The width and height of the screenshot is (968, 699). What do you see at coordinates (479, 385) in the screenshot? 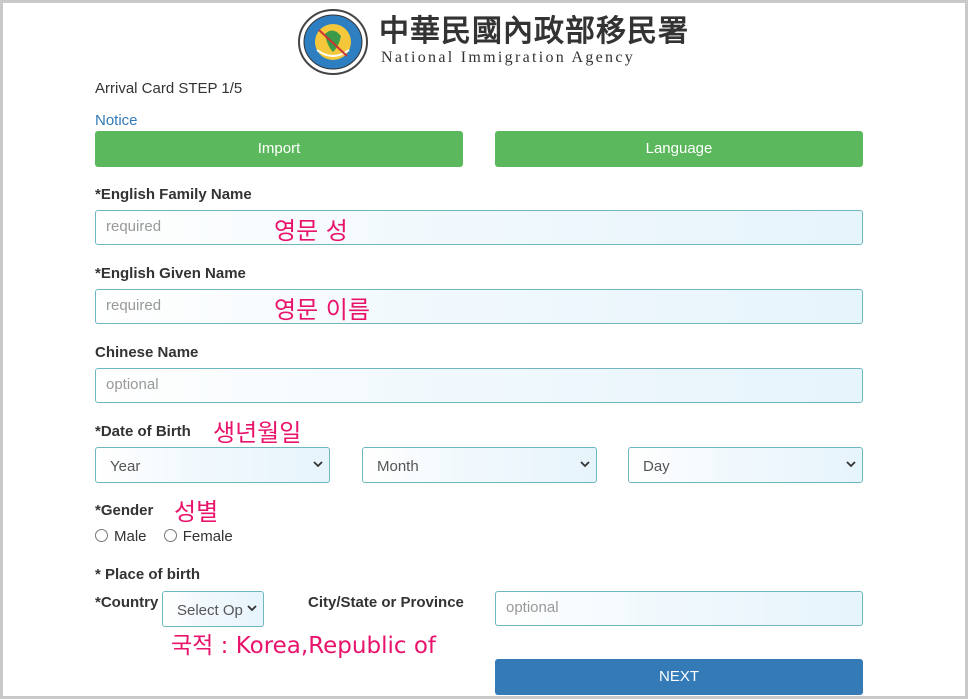
I see `chinese-name-input: optional` at bounding box center [479, 385].